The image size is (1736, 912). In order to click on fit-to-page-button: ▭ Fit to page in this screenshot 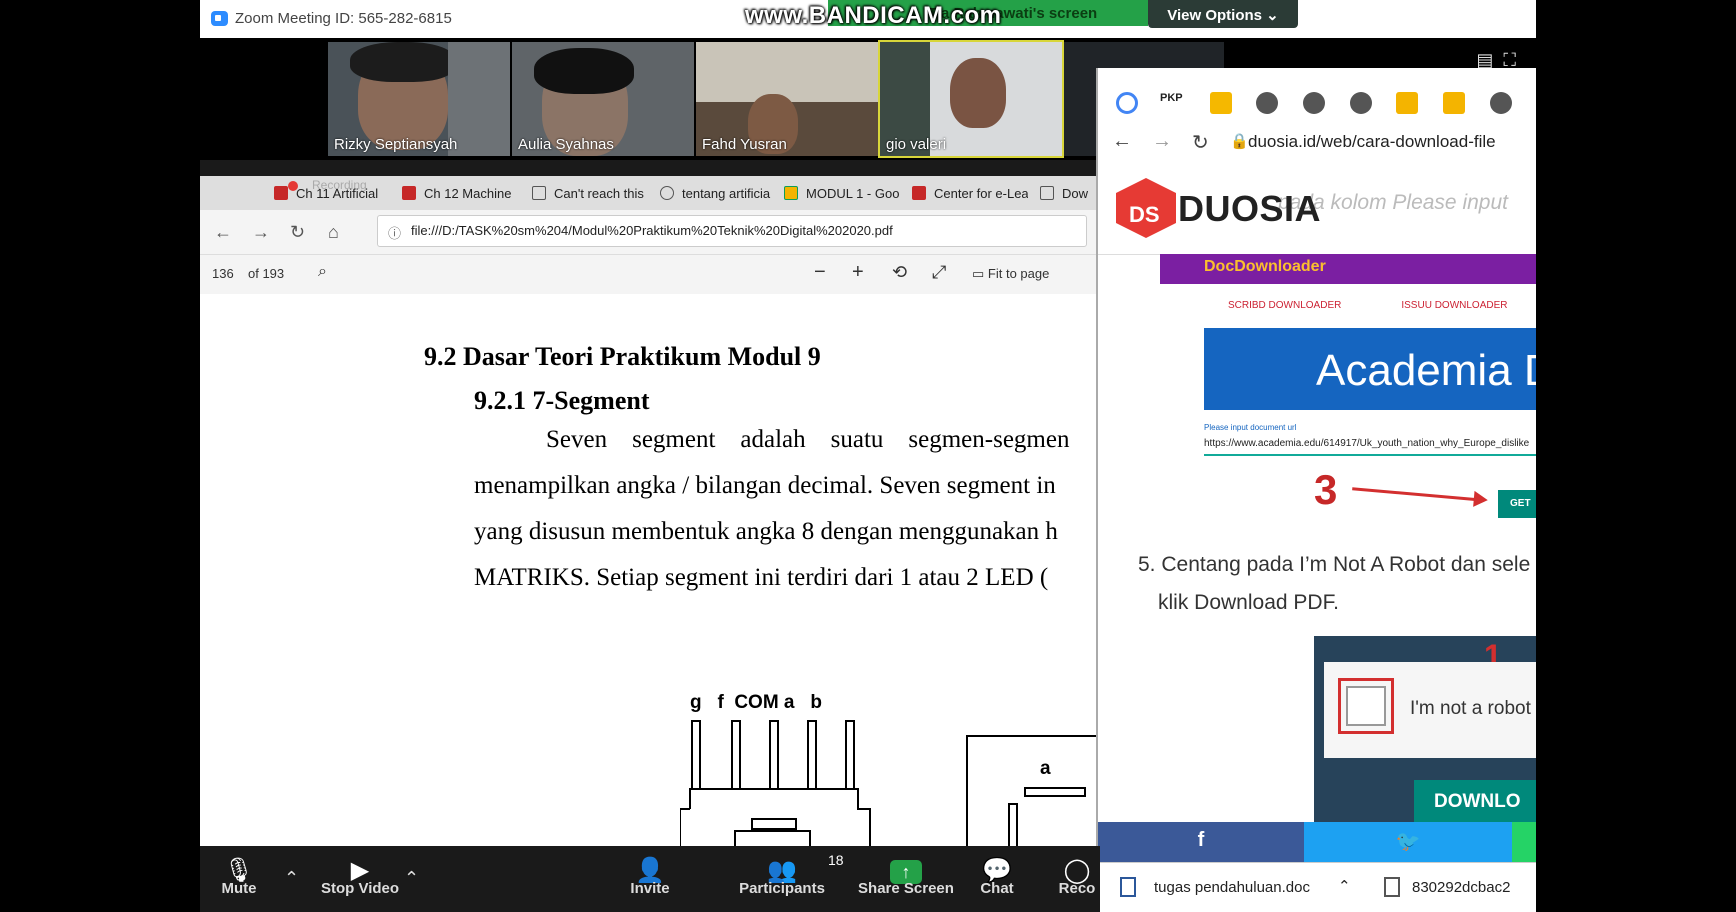, I will do `click(1010, 274)`.